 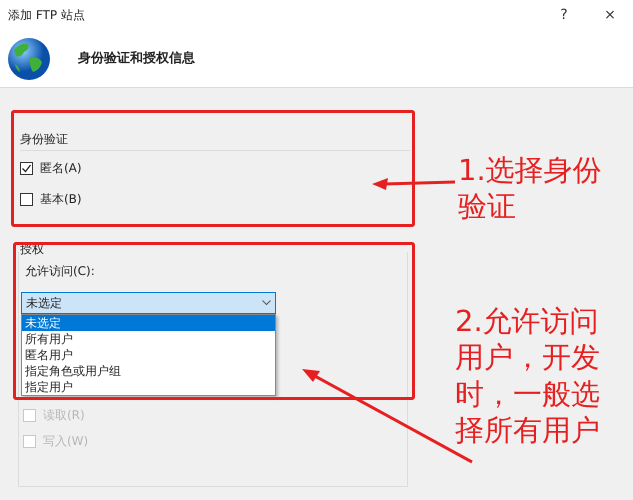 What do you see at coordinates (564, 15) in the screenshot?
I see `help-button: ?` at bounding box center [564, 15].